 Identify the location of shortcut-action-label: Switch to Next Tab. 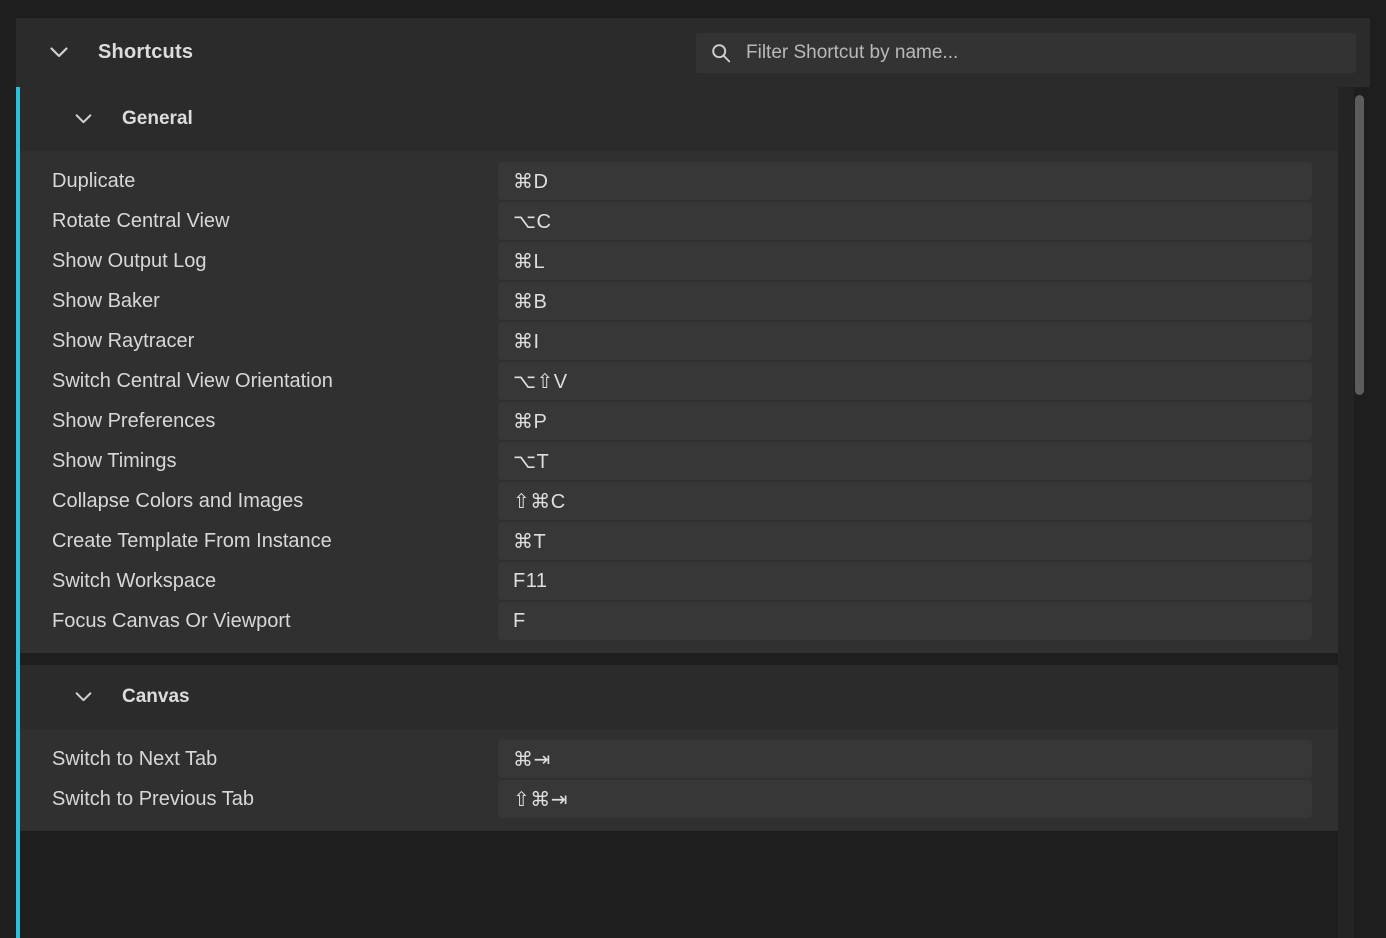
(135, 758).